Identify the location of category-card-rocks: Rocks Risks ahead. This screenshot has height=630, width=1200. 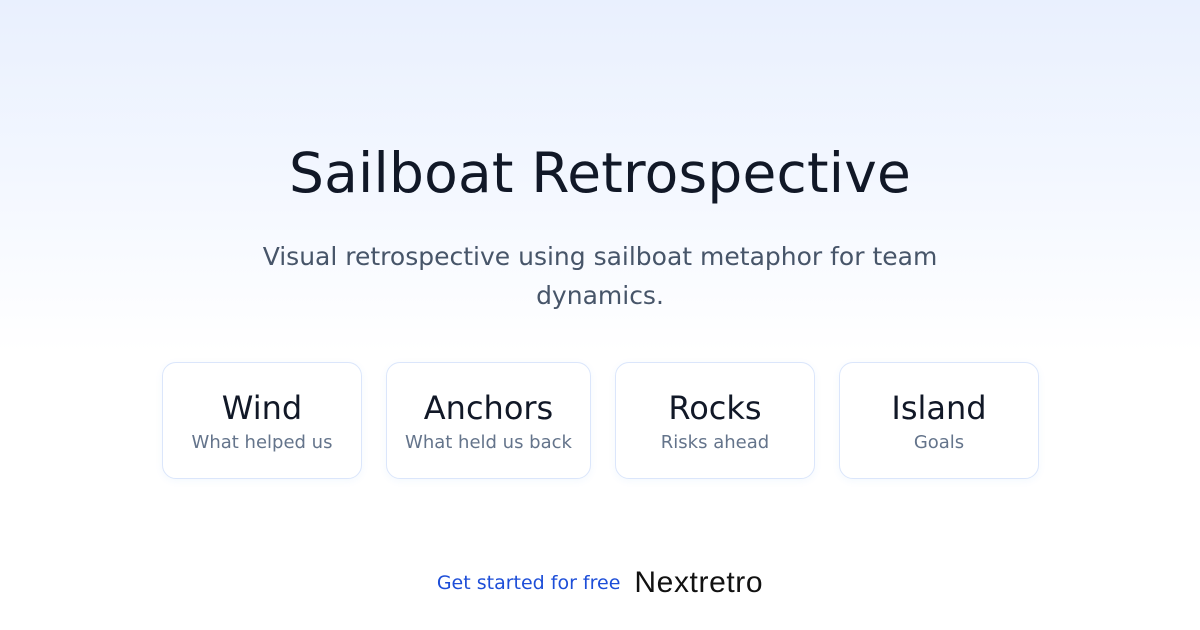
(715, 420).